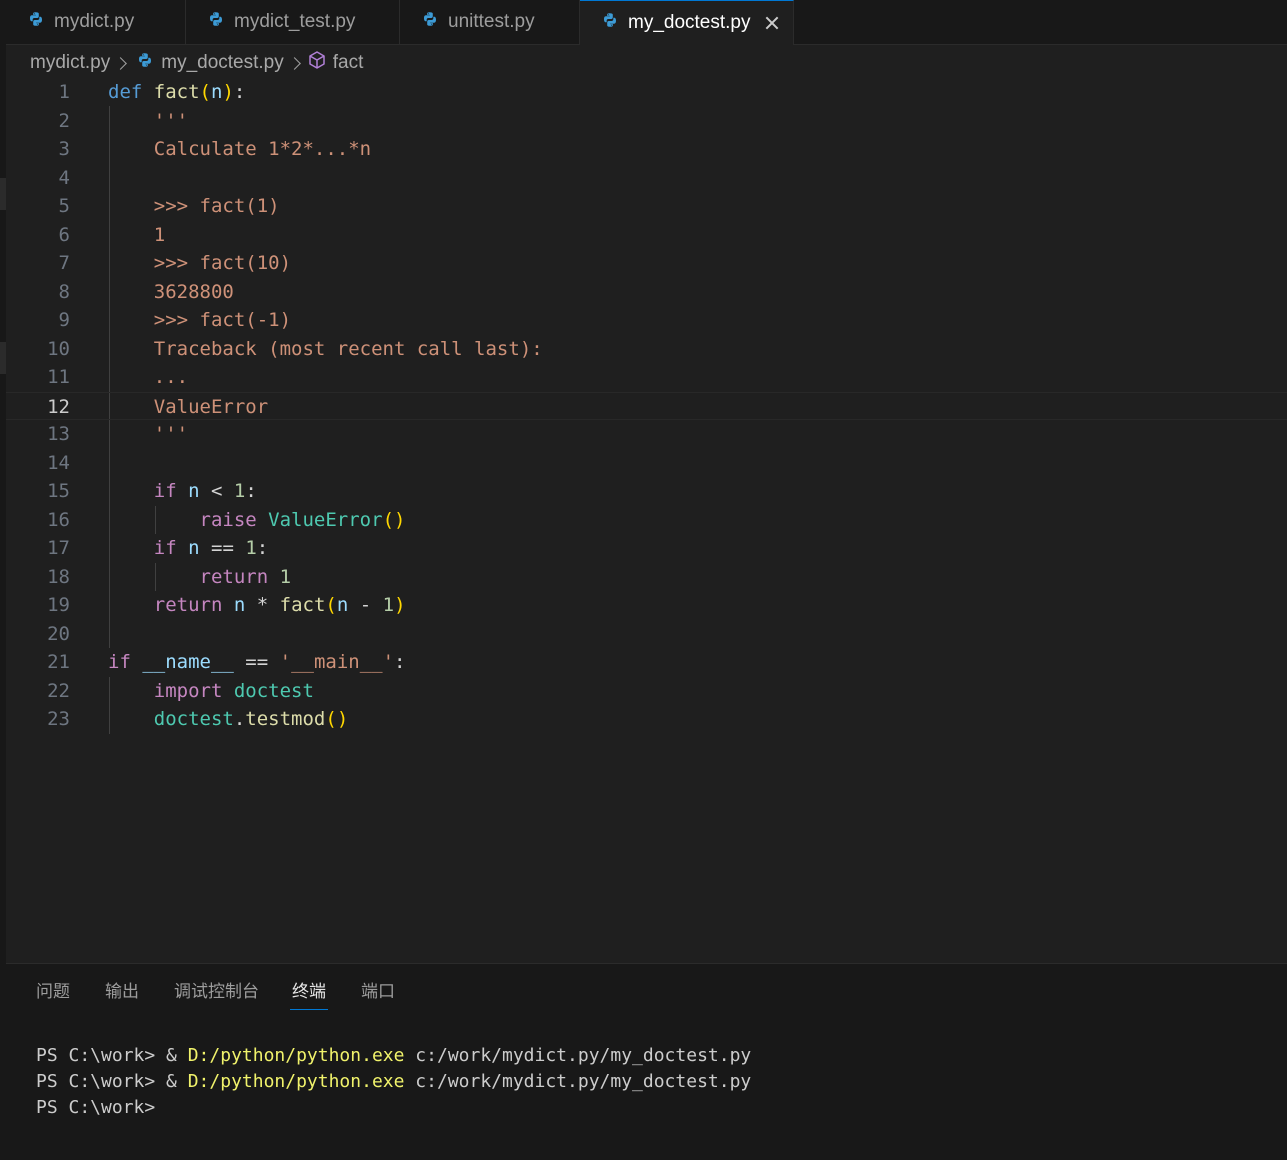 The width and height of the screenshot is (1287, 1160). What do you see at coordinates (58, 719) in the screenshot?
I see `line-number: 23` at bounding box center [58, 719].